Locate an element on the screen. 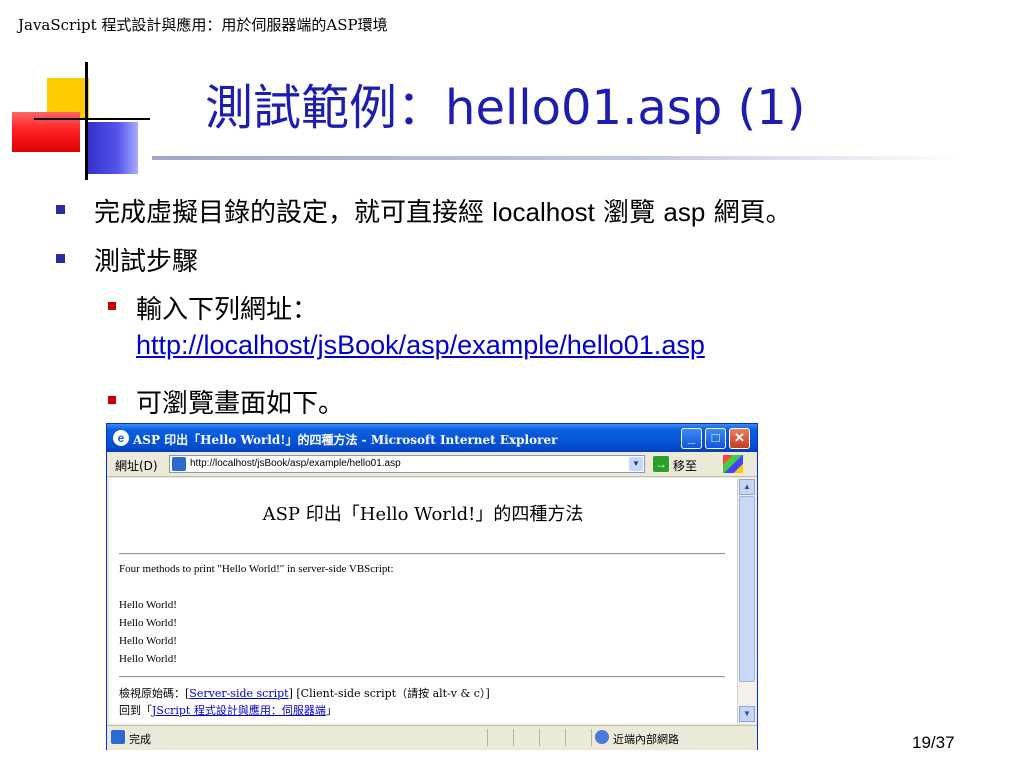 This screenshot has height=768, width=1024. view-source-label: 檢視原始碼： is located at coordinates (152, 693).